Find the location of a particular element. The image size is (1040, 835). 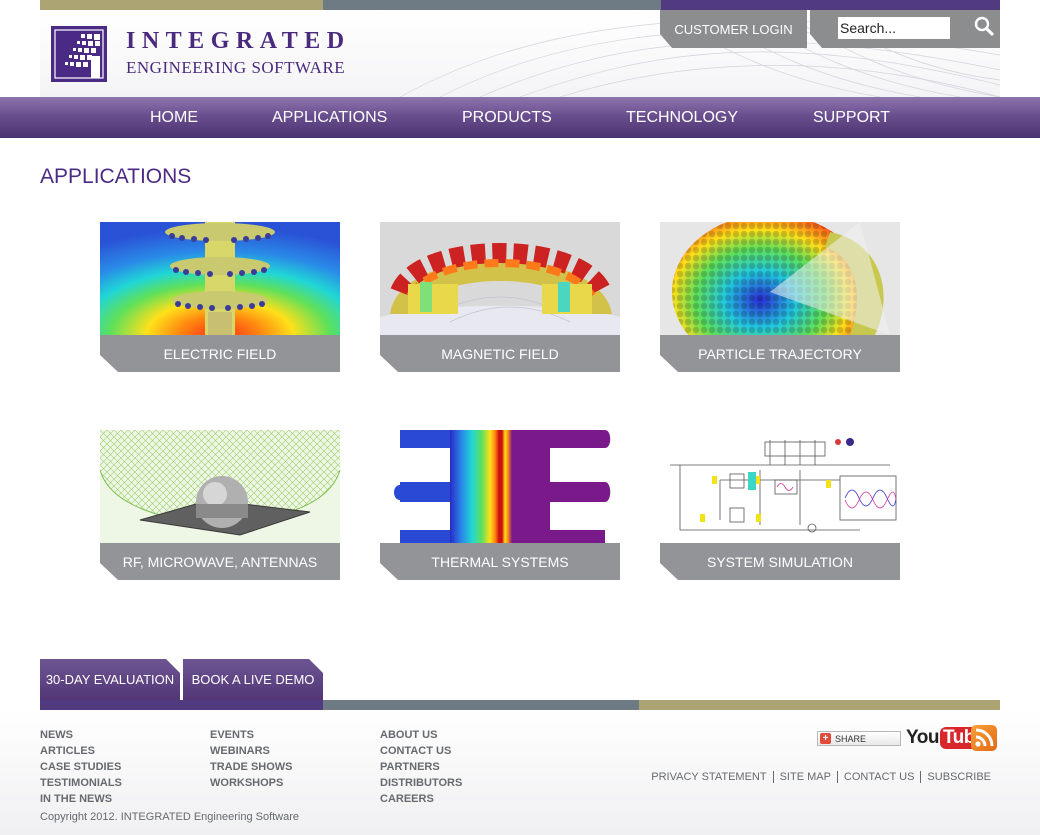

tile-electric-field: ELECTRIC FIELD is located at coordinates (220, 297).